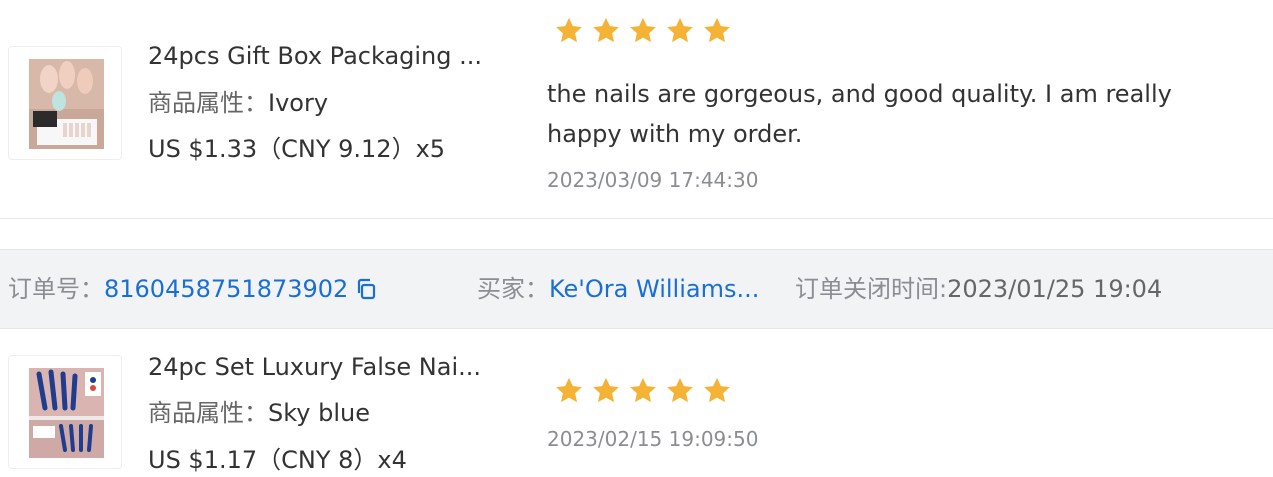  I want to click on product-attribute: 商品属性：Ivory, so click(238, 103).